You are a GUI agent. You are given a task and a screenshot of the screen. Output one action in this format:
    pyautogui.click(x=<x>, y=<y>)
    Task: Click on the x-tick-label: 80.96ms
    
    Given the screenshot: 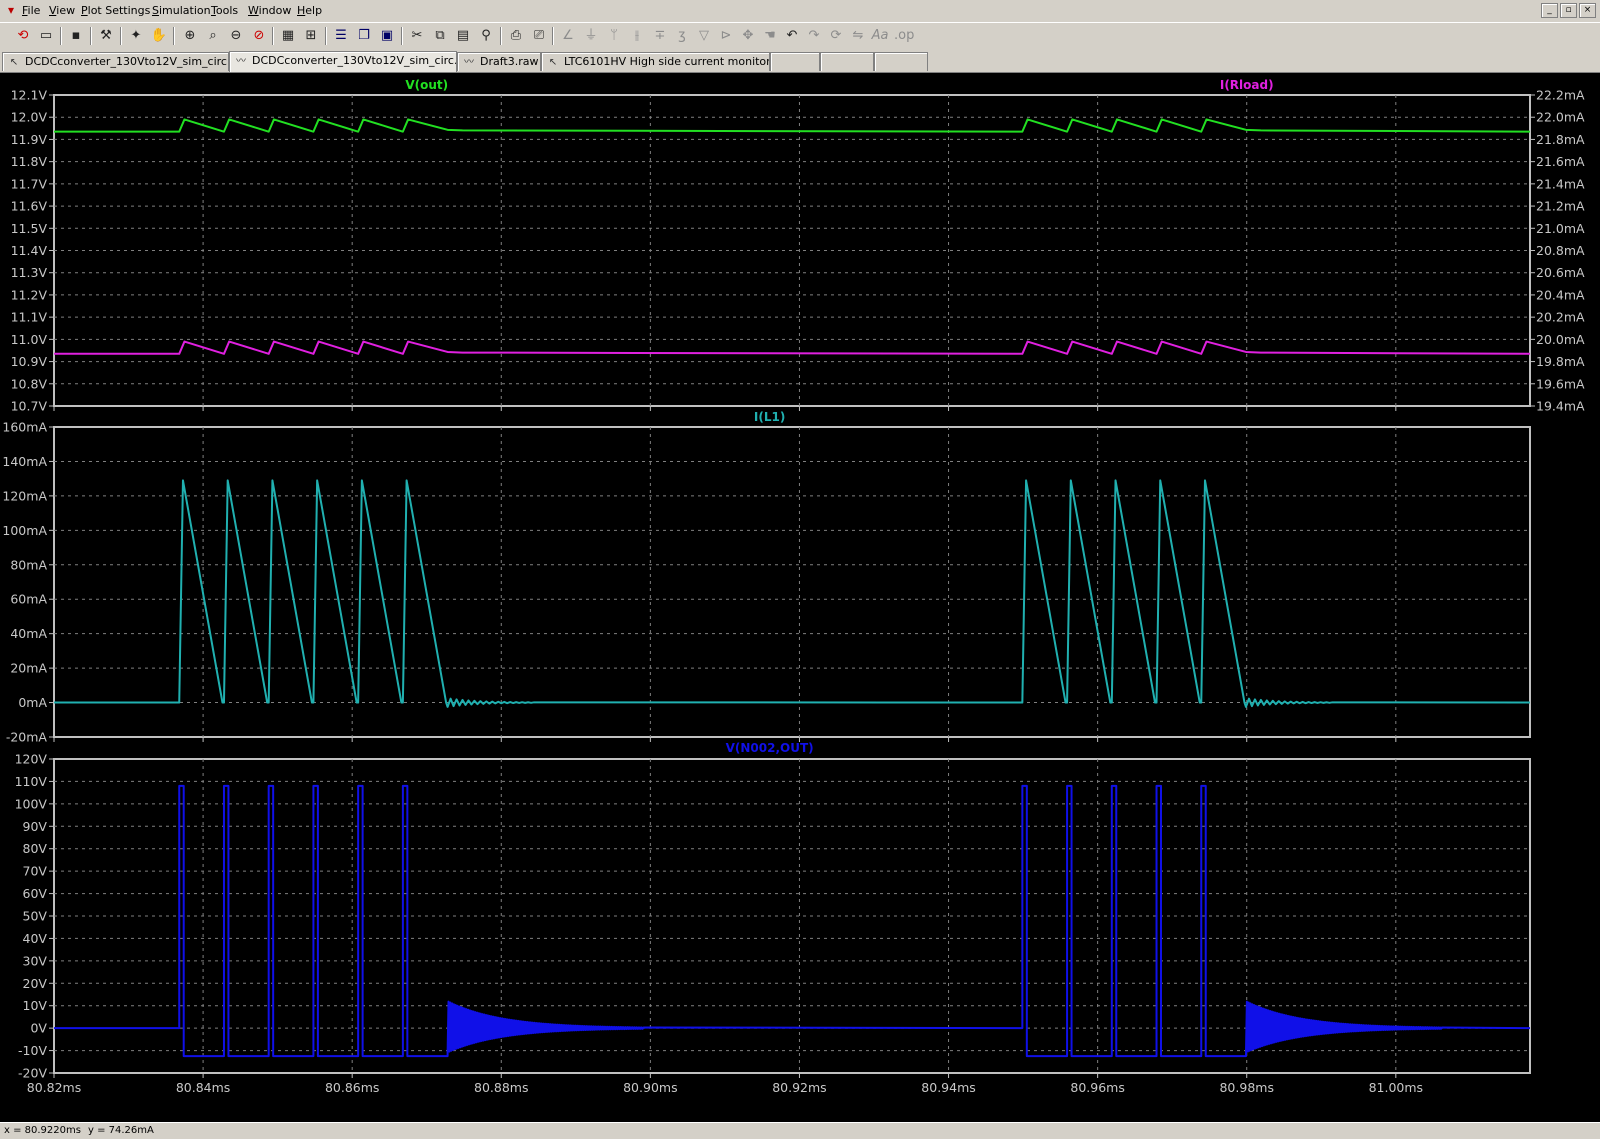 What is the action you would take?
    pyautogui.click(x=1097, y=1087)
    